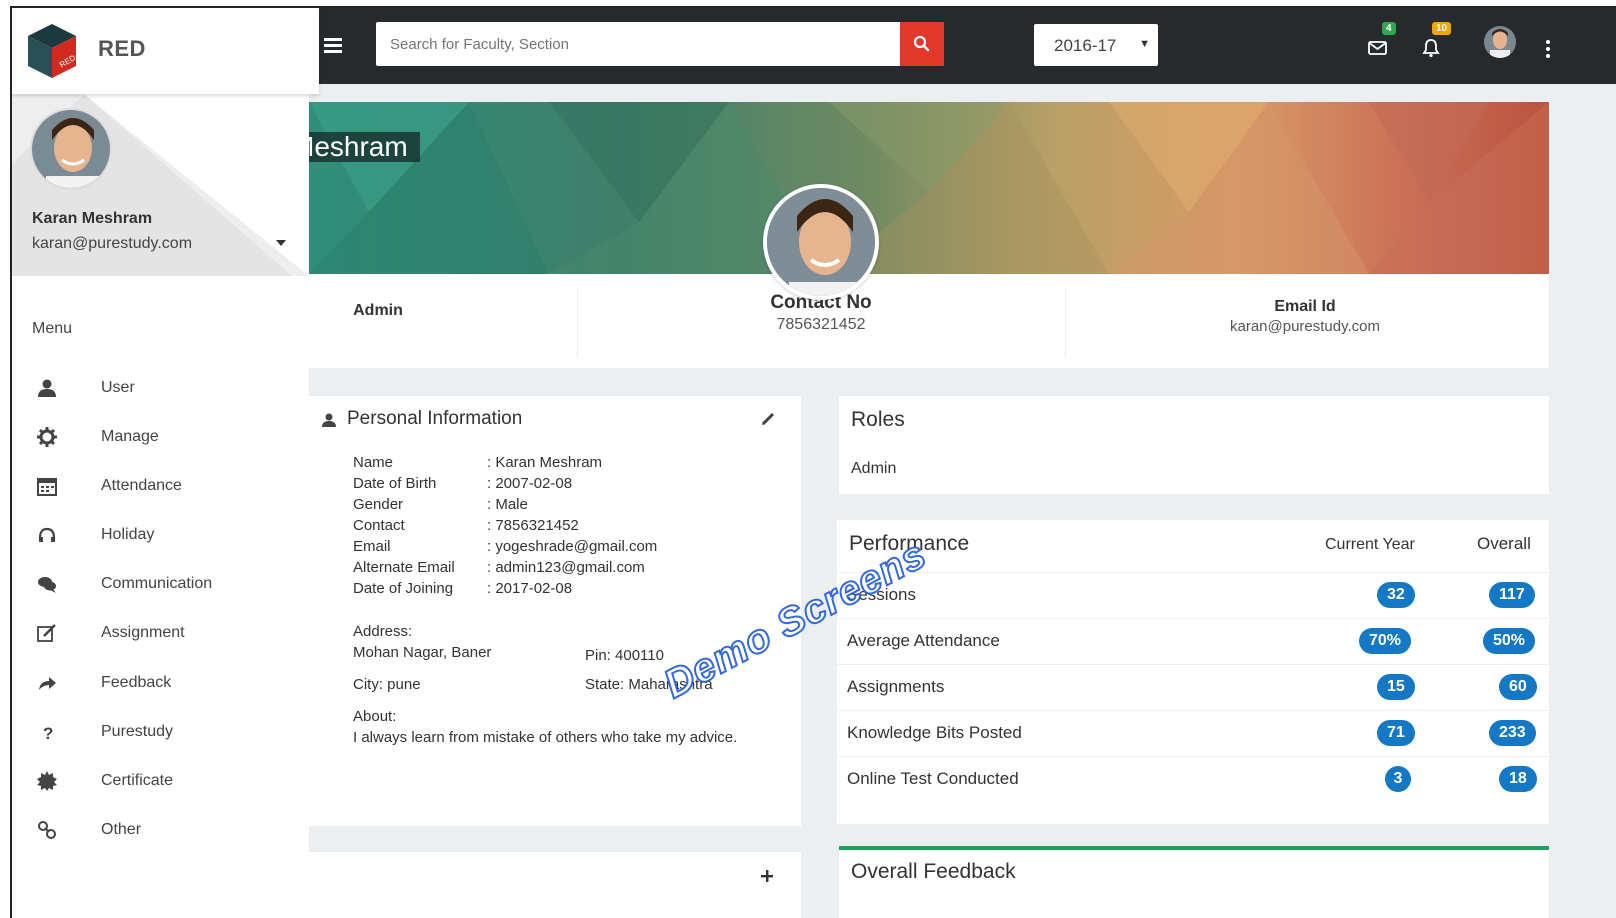 This screenshot has height=918, width=1616. I want to click on overall-feedback-card: Overall Feedback, so click(1194, 882).